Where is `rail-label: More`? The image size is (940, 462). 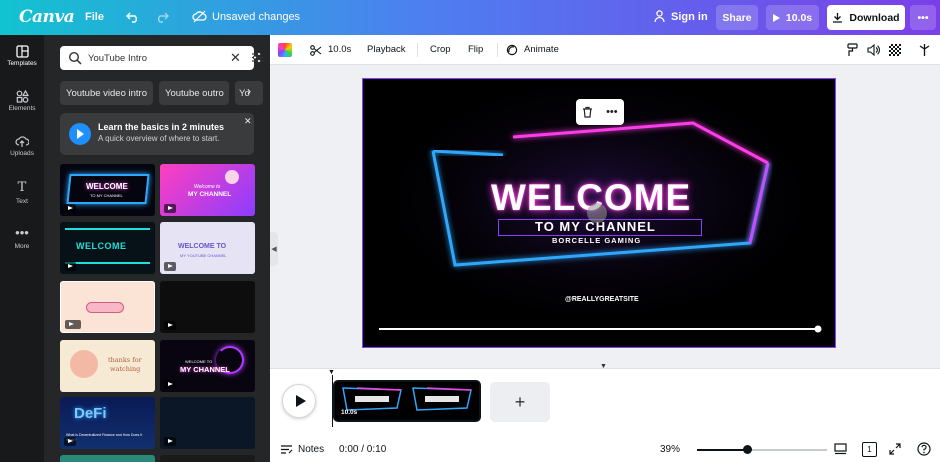 rail-label: More is located at coordinates (22, 246).